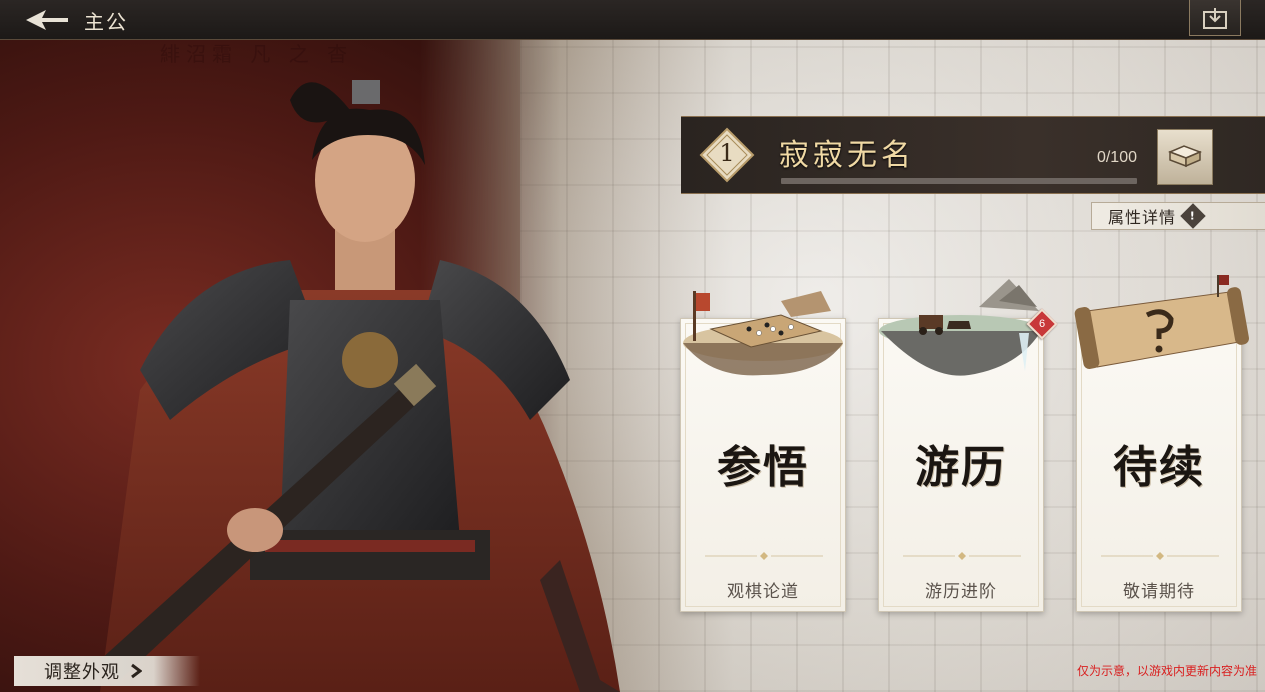  What do you see at coordinates (973, 155) in the screenshot?
I see `player-name-banner: 1 寂寂无名 0/100` at bounding box center [973, 155].